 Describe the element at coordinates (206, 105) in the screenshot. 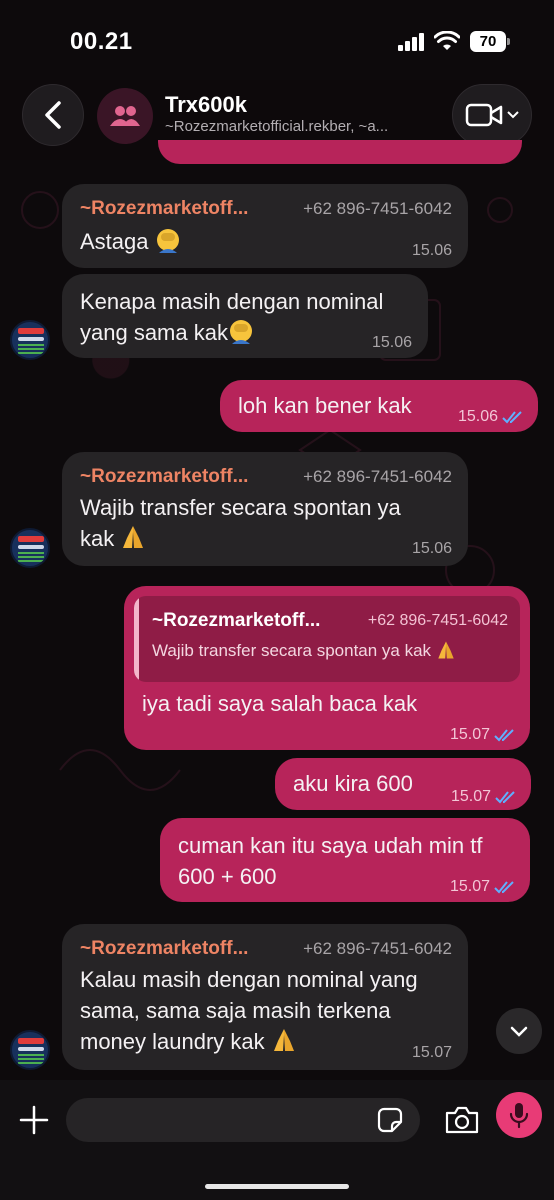

I see `chat-title: Trx600k` at that location.